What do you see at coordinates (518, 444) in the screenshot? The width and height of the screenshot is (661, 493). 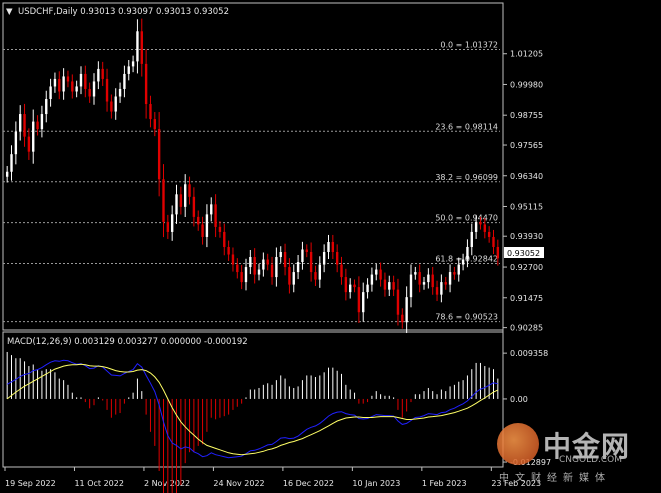 I see `cngold-logo-icon` at bounding box center [518, 444].